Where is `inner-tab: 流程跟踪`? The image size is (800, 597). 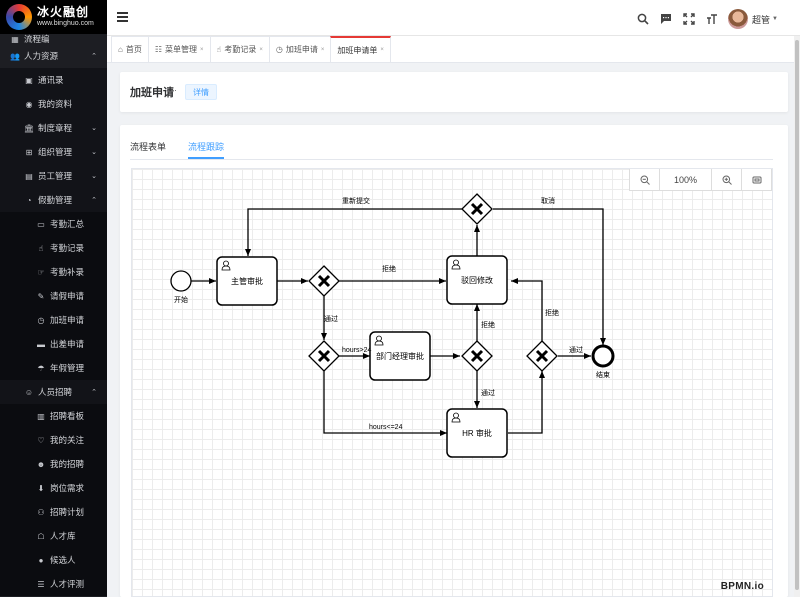 inner-tab: 流程跟踪 is located at coordinates (206, 149).